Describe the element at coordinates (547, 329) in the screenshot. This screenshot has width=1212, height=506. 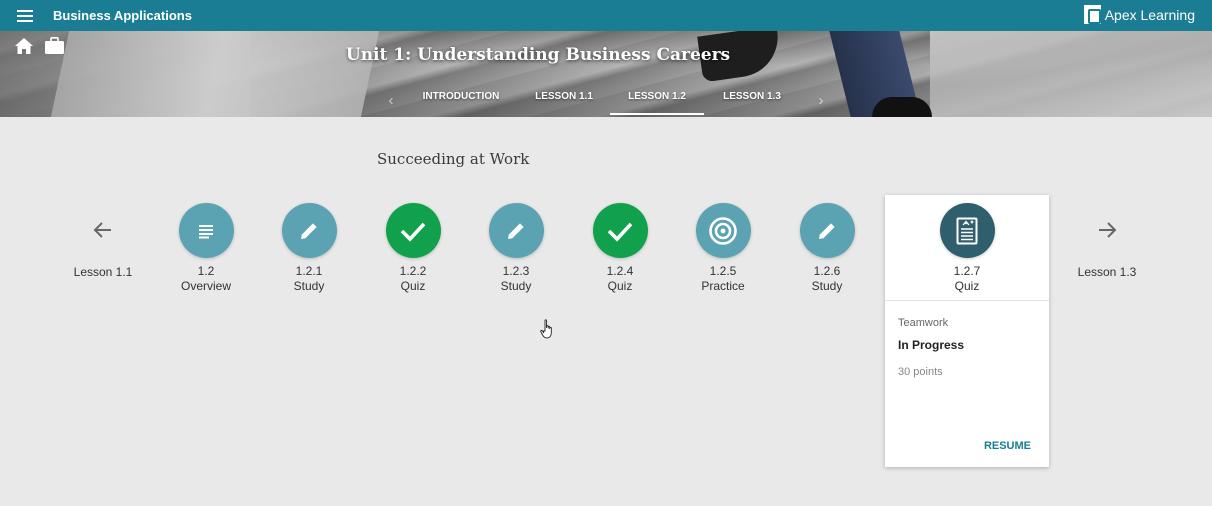
I see `hand-cursor-icon` at that location.